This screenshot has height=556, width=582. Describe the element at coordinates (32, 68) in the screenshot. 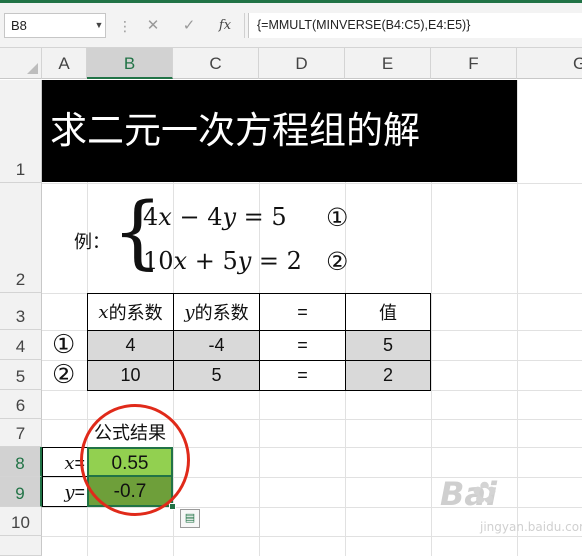

I see `select-all-icon` at that location.